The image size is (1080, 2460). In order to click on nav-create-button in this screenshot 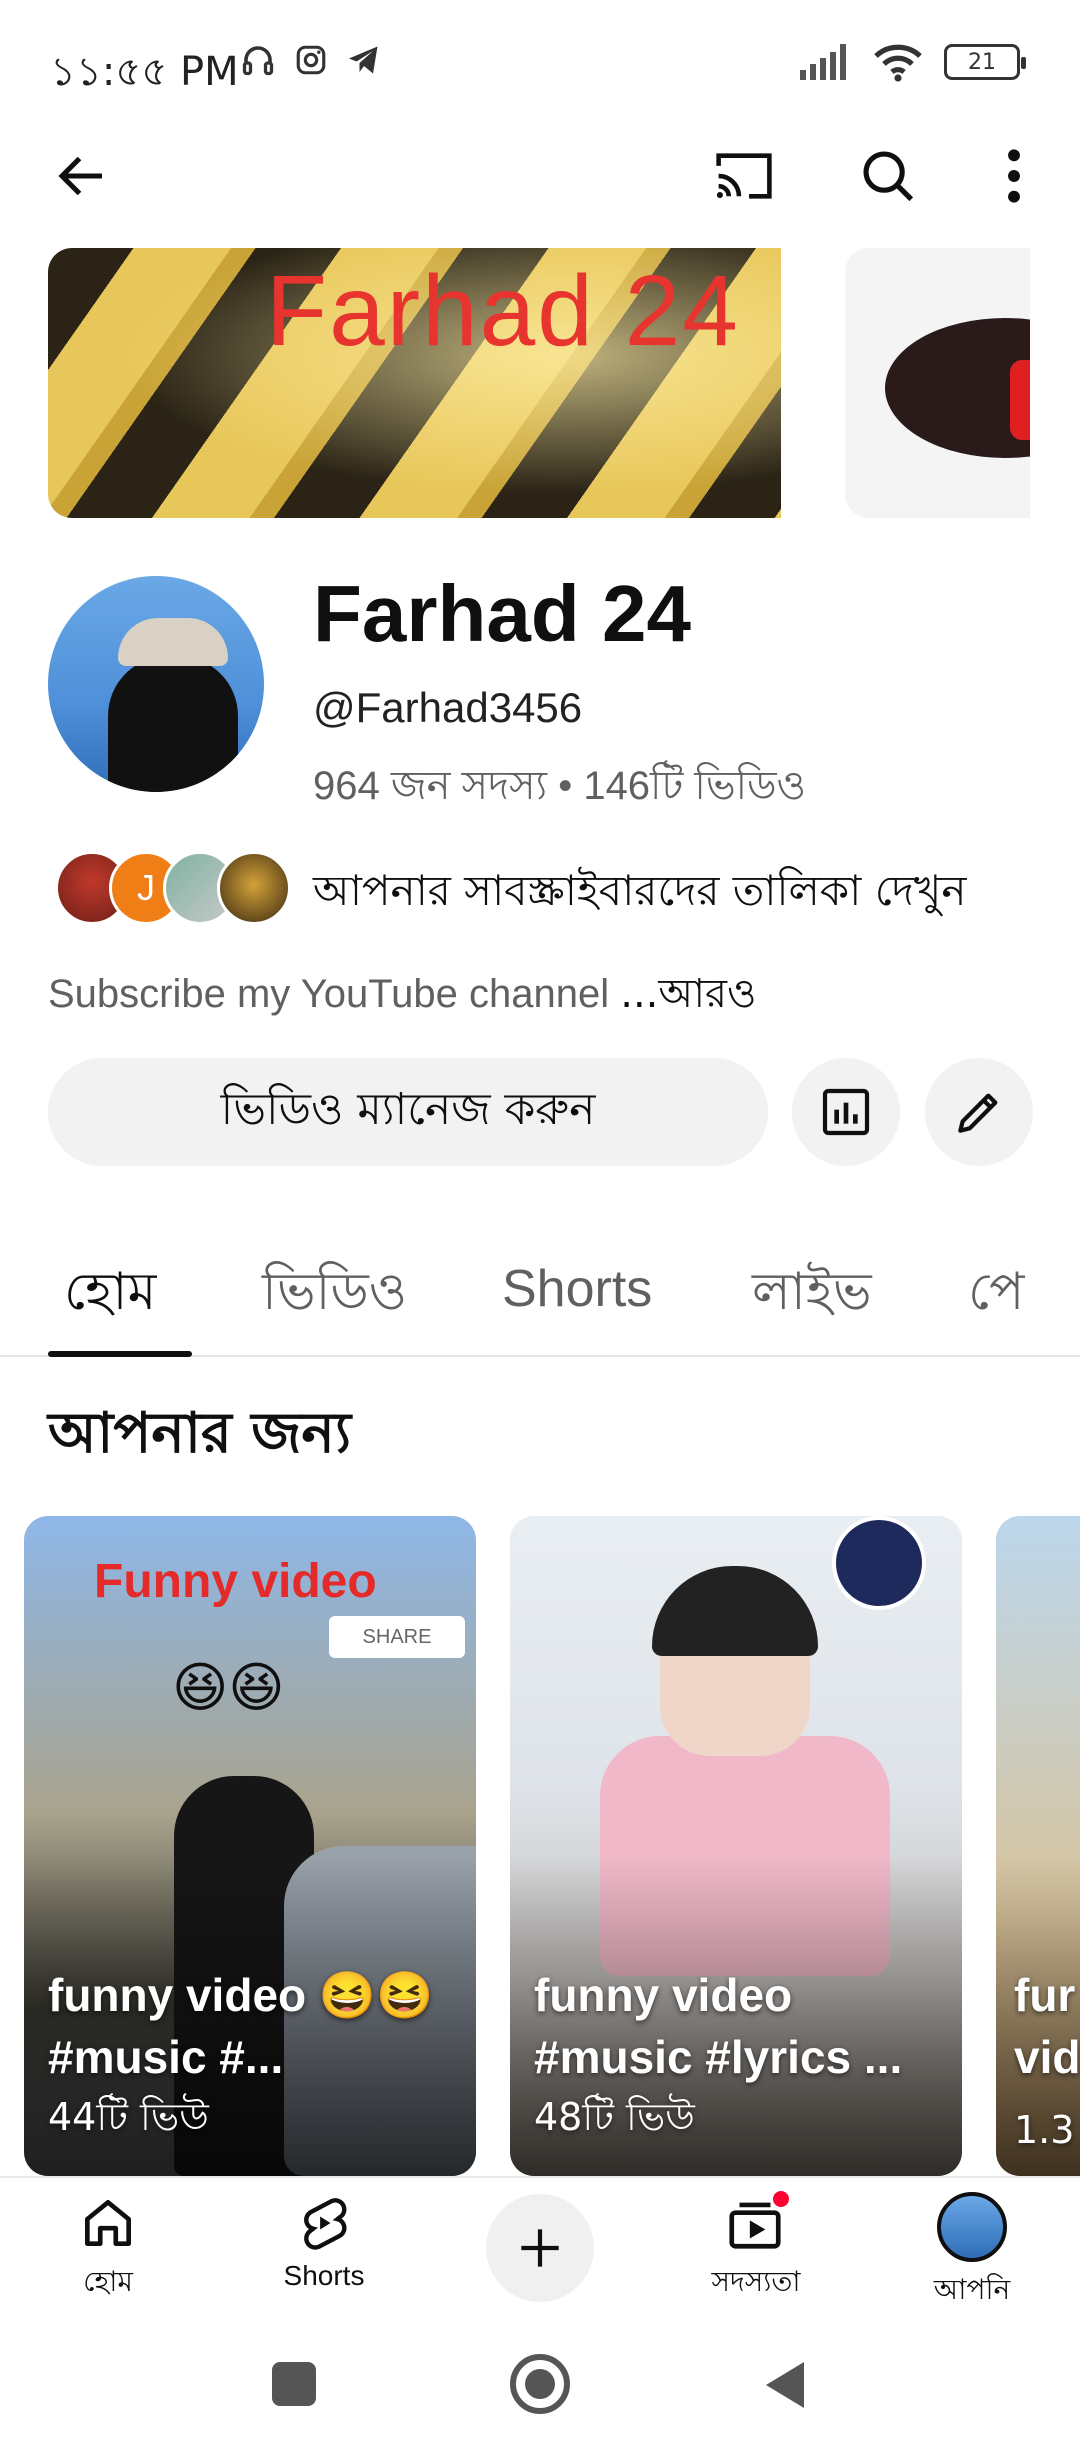, I will do `click(540, 2248)`.